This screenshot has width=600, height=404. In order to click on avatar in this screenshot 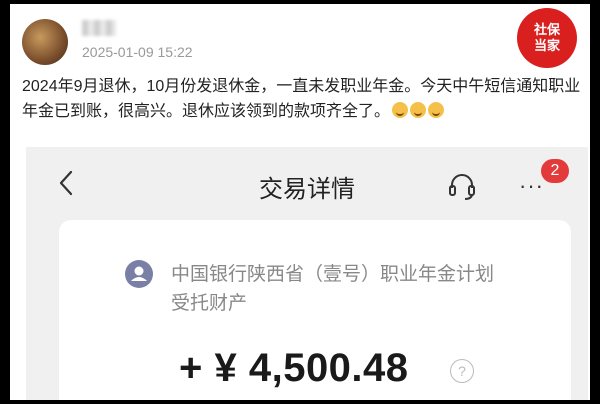, I will do `click(45, 42)`.